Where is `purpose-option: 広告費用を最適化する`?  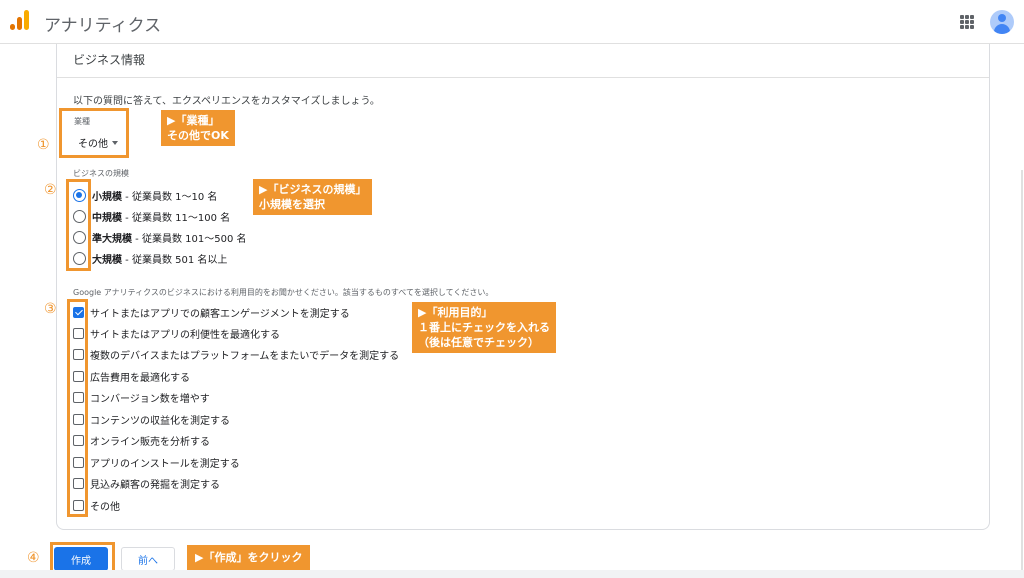 purpose-option: 広告費用を最適化する is located at coordinates (131, 376).